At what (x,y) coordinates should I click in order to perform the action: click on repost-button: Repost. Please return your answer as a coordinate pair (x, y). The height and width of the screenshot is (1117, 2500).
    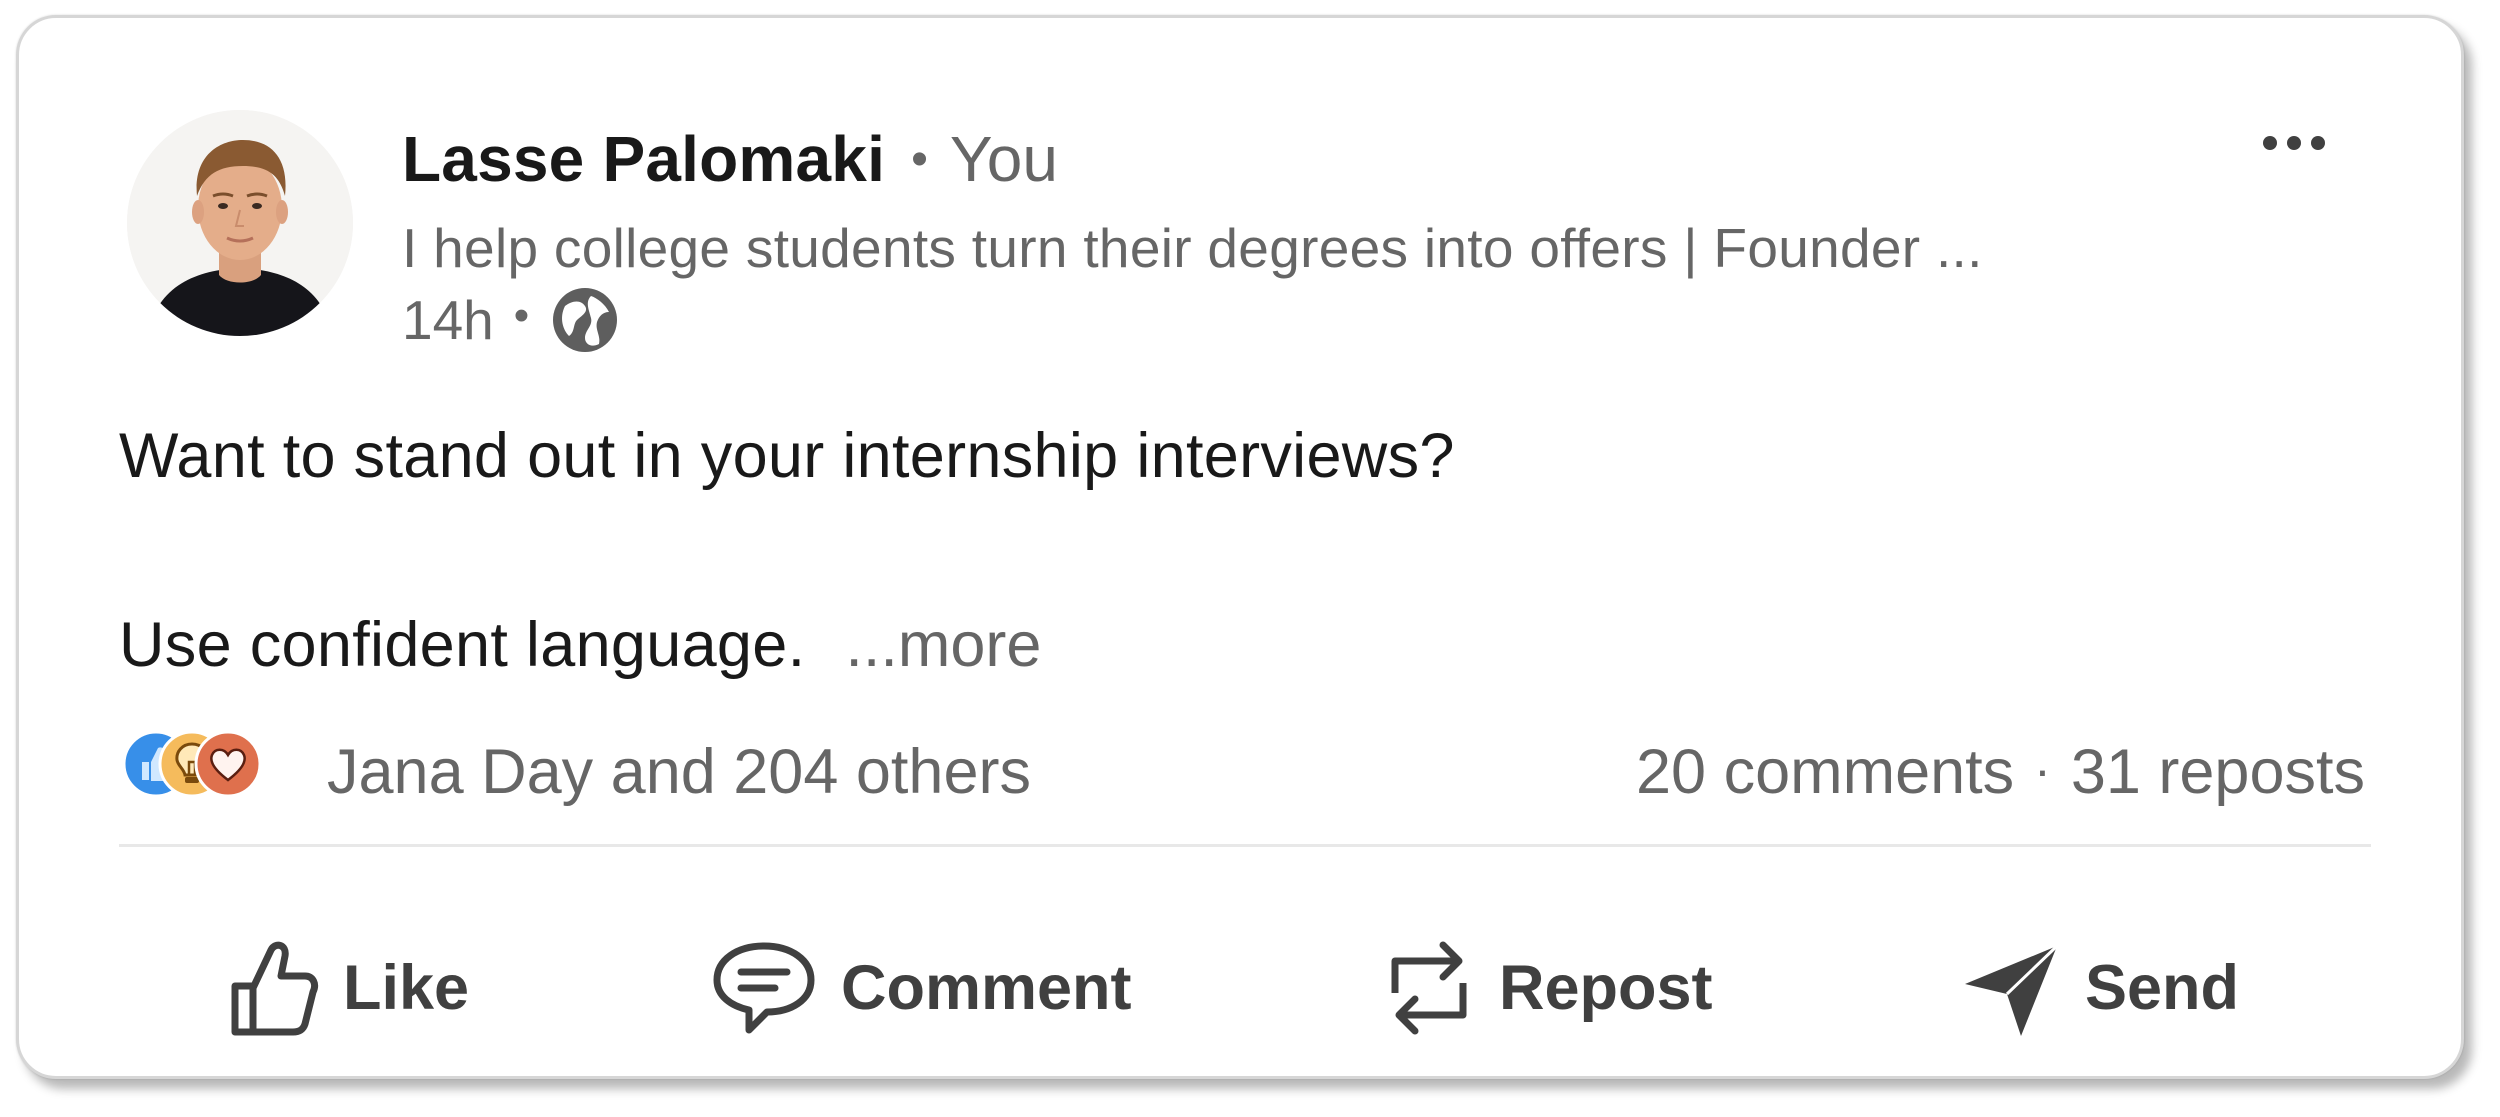
    Looking at the image, I should click on (1547, 988).